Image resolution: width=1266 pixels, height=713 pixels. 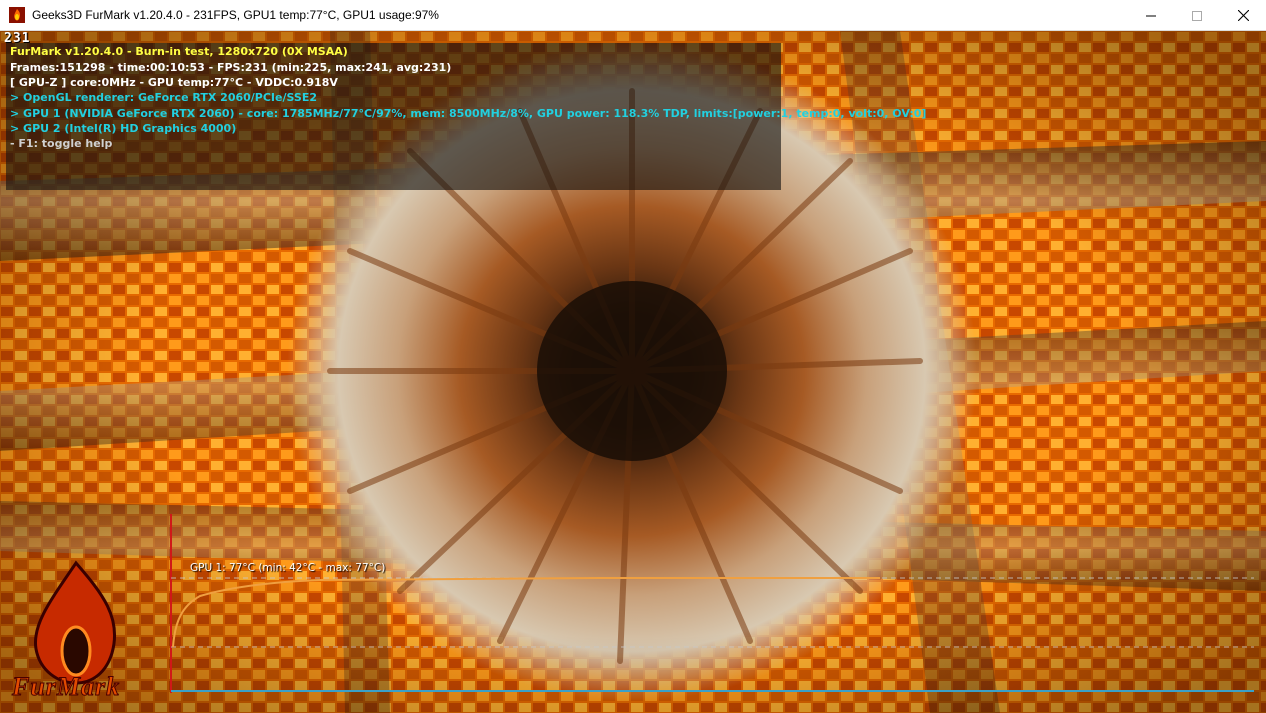 I want to click on fps-counter: 231, so click(x=17, y=38).